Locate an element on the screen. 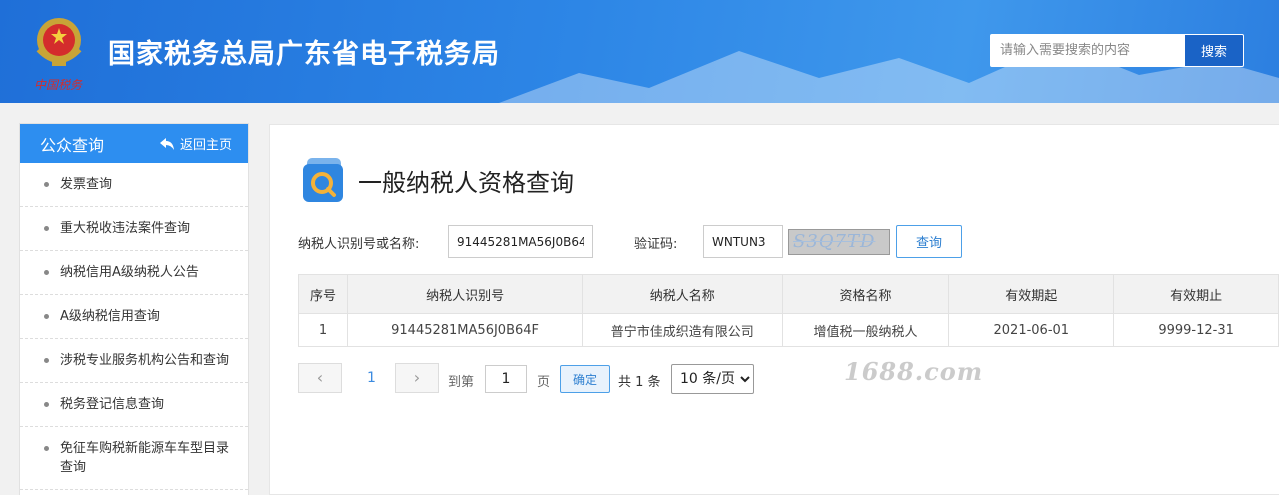 Image resolution: width=1279 pixels, height=495 pixels. table-cell: 9999-12-31 is located at coordinates (1196, 330).